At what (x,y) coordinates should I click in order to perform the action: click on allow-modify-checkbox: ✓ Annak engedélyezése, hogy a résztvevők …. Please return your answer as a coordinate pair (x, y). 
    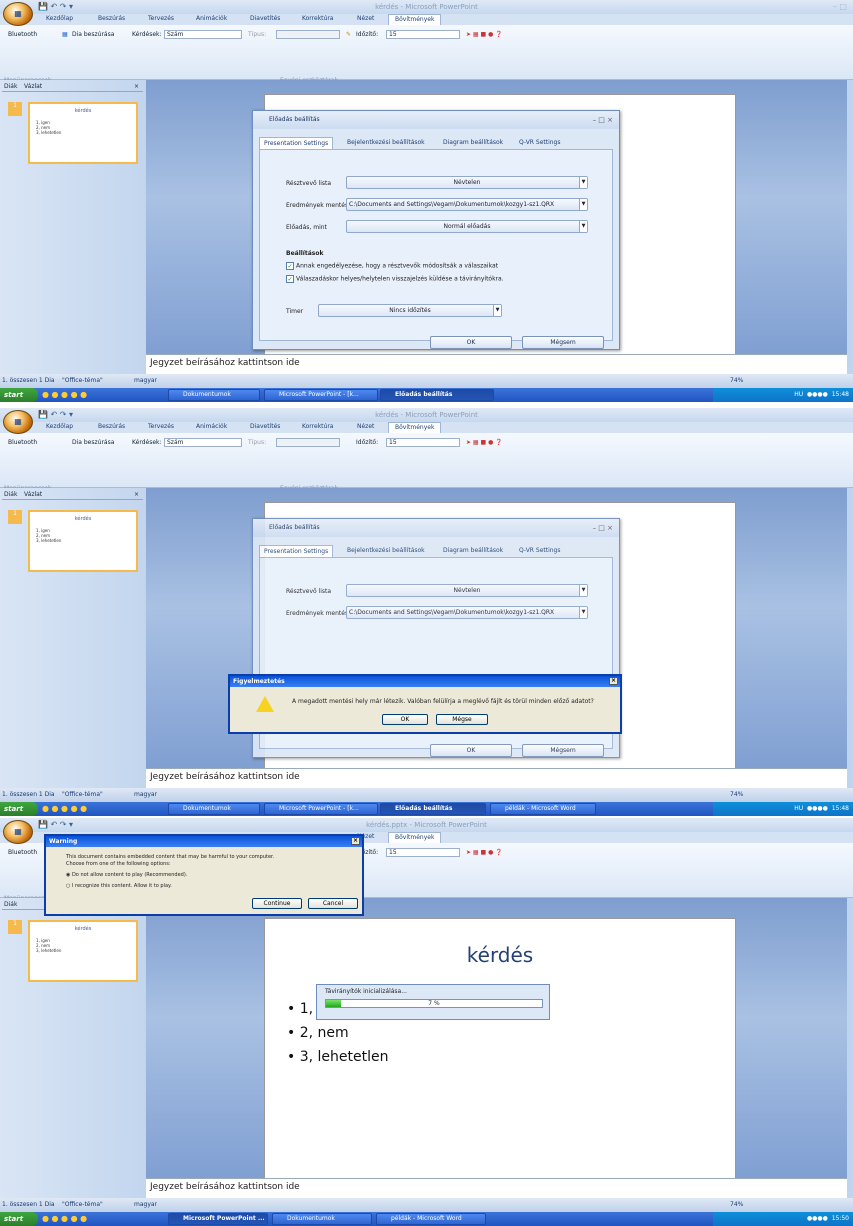
    Looking at the image, I should click on (392, 266).